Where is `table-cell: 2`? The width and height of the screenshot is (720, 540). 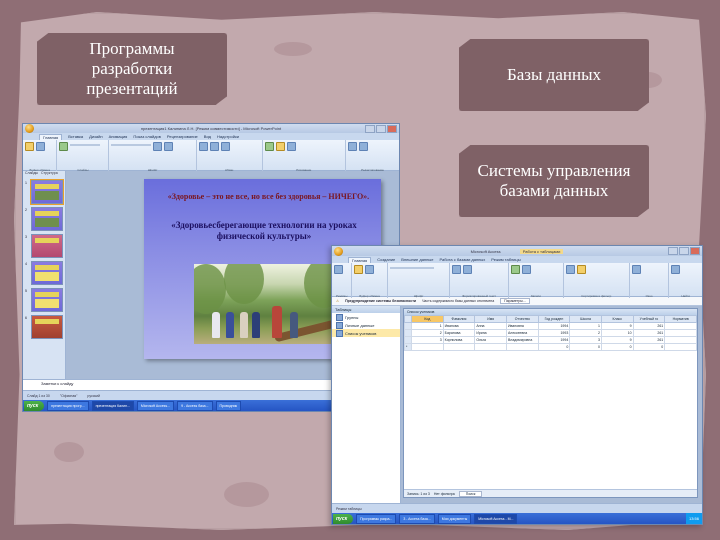
table-cell: 2 is located at coordinates (585, 333).